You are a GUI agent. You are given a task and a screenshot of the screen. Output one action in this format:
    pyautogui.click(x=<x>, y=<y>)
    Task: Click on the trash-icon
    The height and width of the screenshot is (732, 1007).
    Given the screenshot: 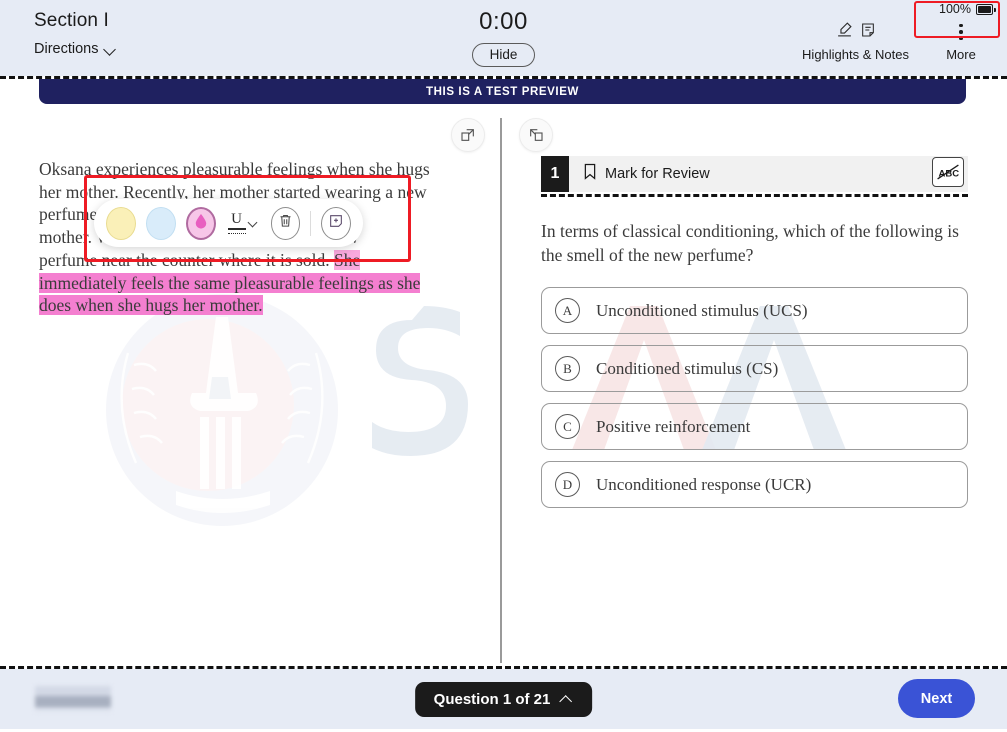 What is the action you would take?
    pyautogui.click(x=285, y=223)
    